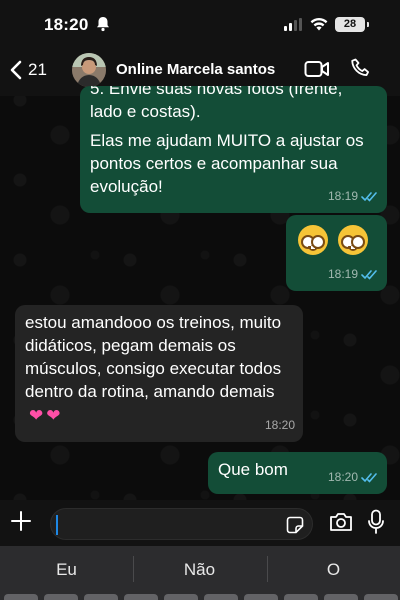 The height and width of the screenshot is (600, 400). What do you see at coordinates (295, 525) in the screenshot?
I see `sticker-icon` at bounding box center [295, 525].